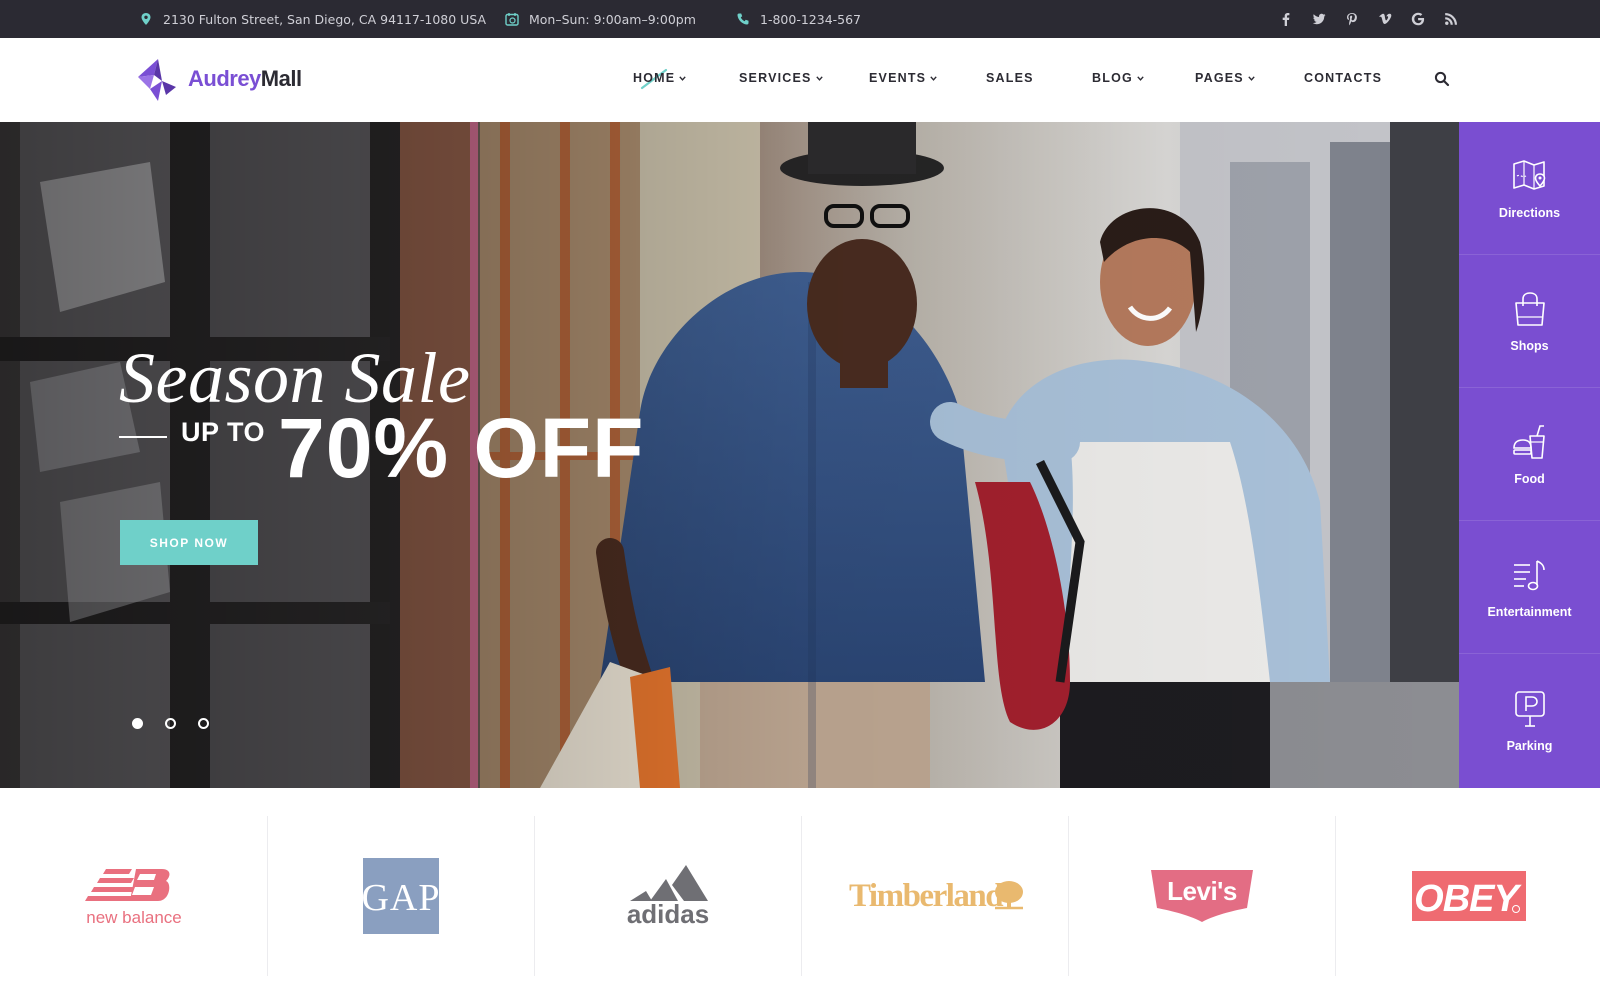 Image resolution: width=1600 pixels, height=1000 pixels. I want to click on brand-levis: Levi's, so click(1201, 896).